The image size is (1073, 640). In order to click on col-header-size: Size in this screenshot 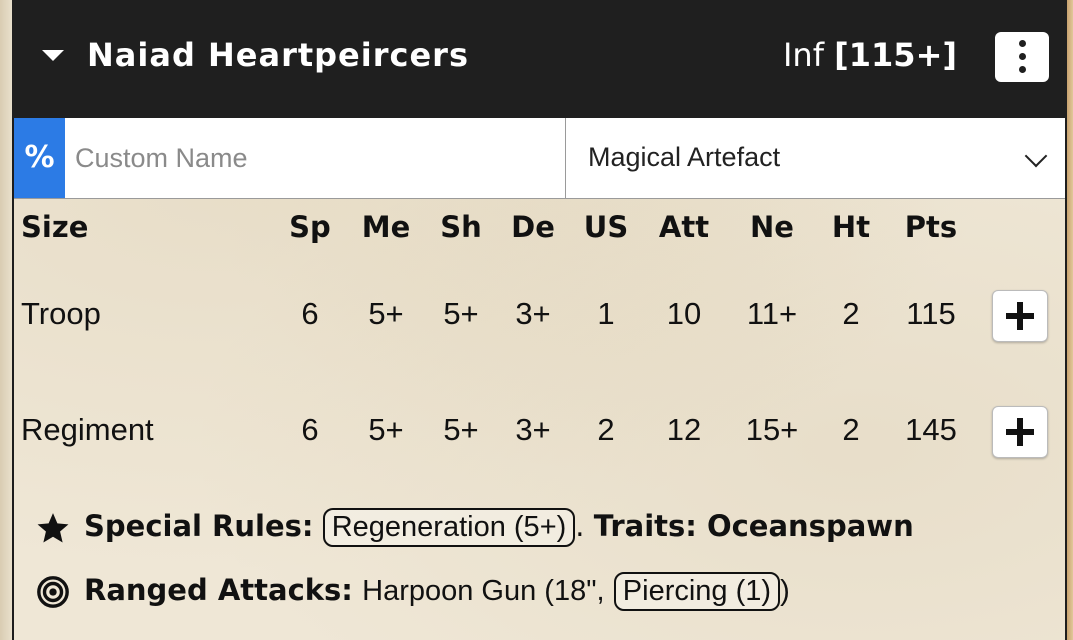, I will do `click(55, 227)`.